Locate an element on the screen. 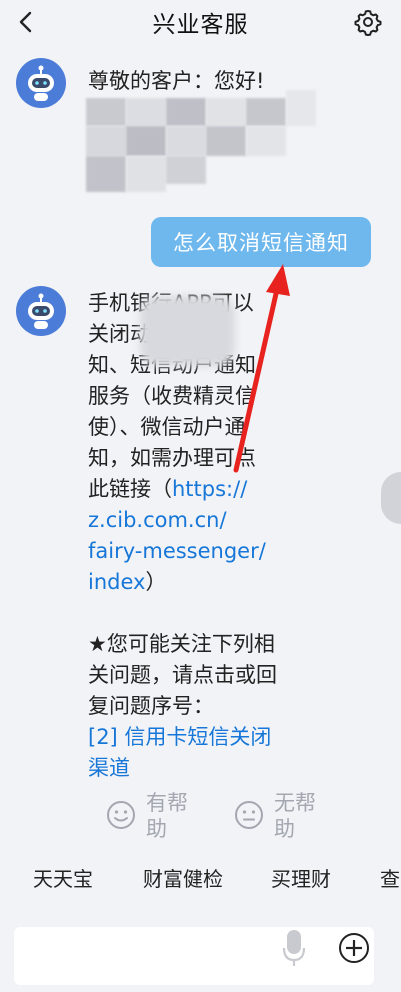 Image resolution: width=401 pixels, height=992 pixels. smile-icon is located at coordinates (121, 815).